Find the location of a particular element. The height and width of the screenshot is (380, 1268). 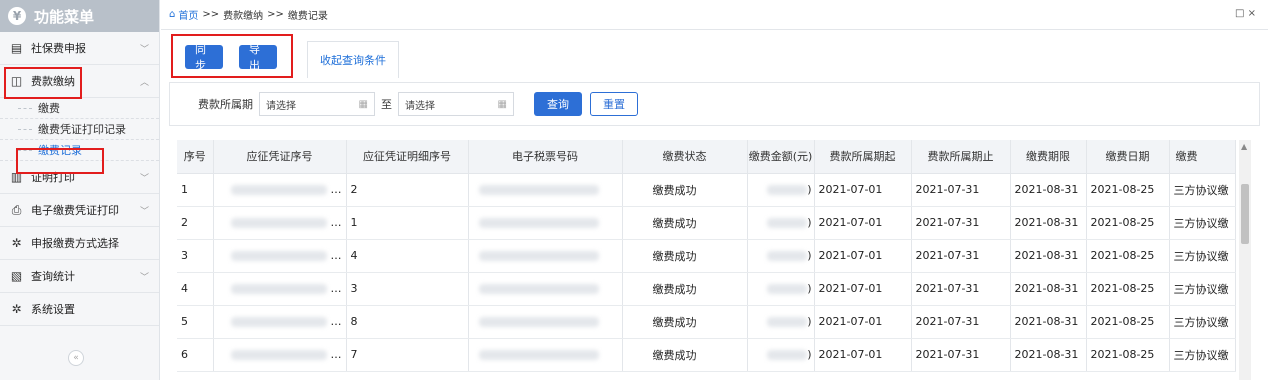

sidebar-collapse-button: « is located at coordinates (76, 358).